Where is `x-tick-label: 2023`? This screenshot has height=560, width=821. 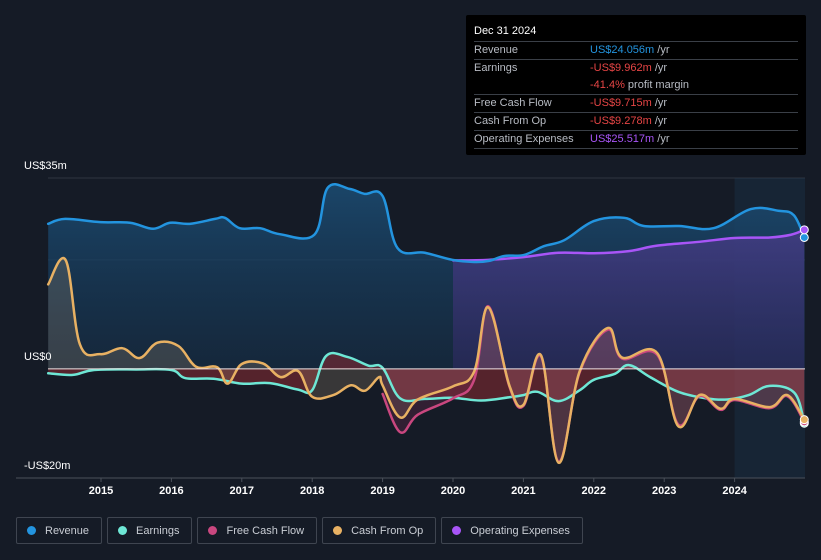
x-tick-label: 2023 is located at coordinates (664, 491).